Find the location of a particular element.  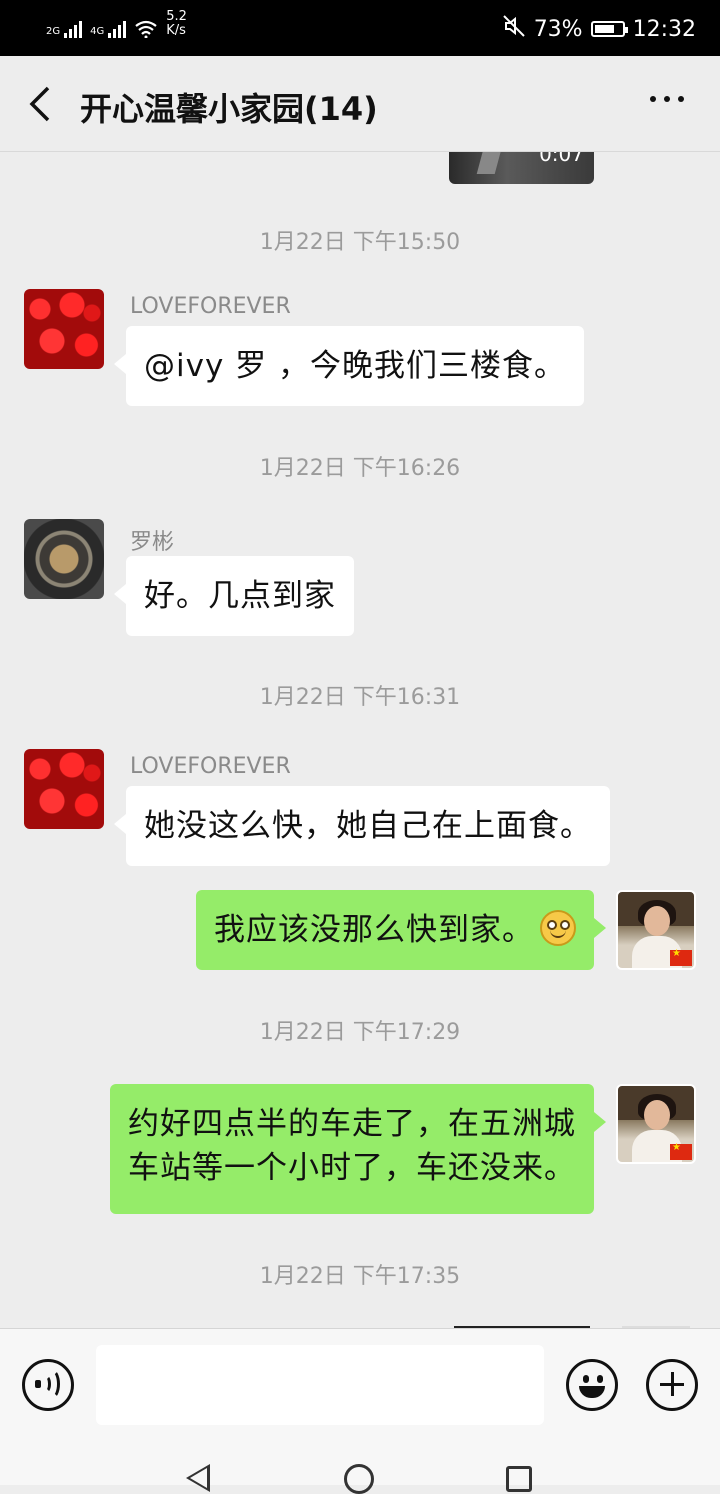

wifi-icon is located at coordinates (146, 29).